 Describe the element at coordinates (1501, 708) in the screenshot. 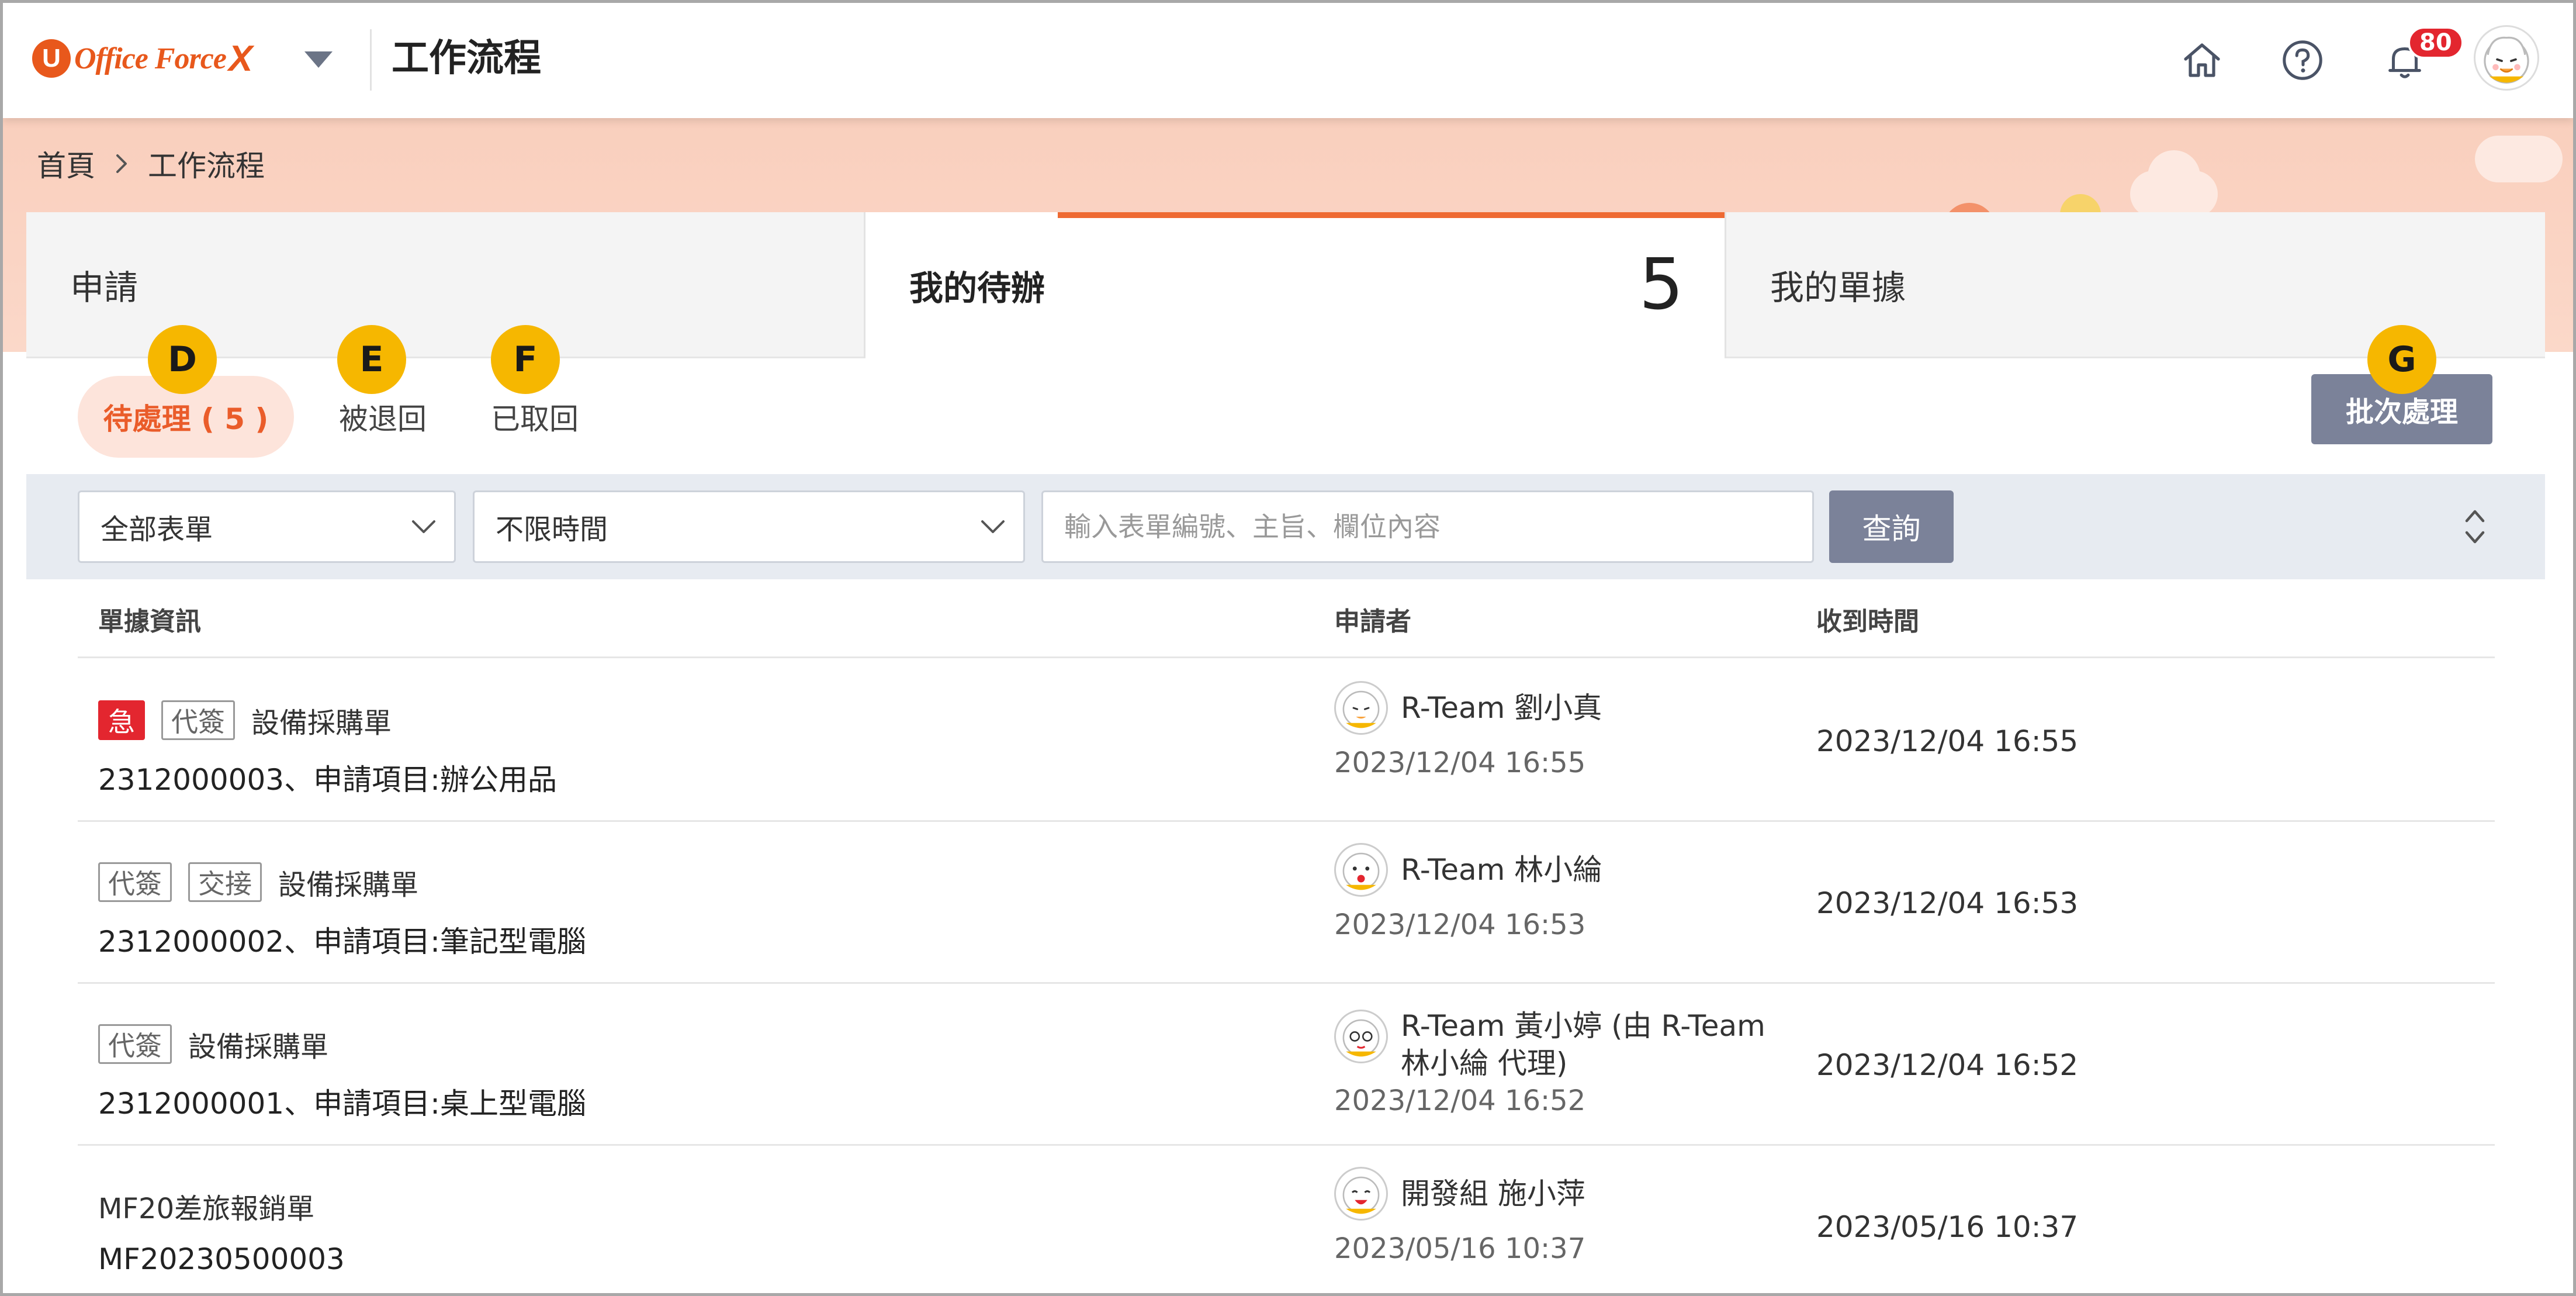

I see `applicant-name: R-Team 劉小真` at that location.